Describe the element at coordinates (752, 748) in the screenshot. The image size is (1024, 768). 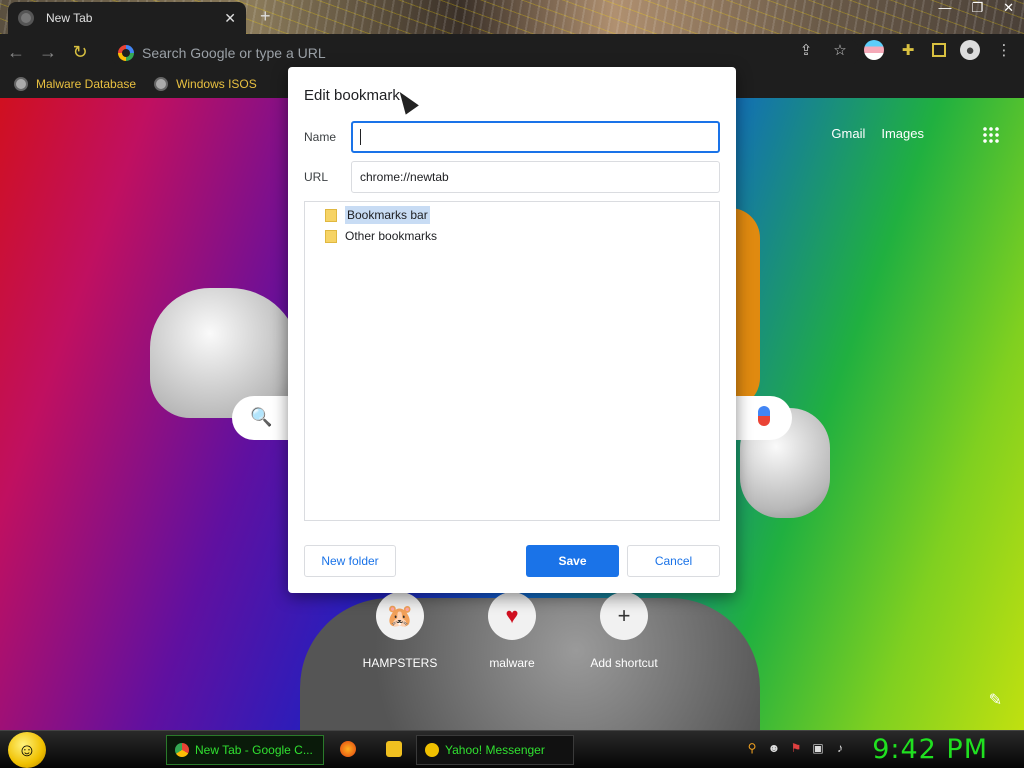
I see `search-icon: ⚲` at that location.